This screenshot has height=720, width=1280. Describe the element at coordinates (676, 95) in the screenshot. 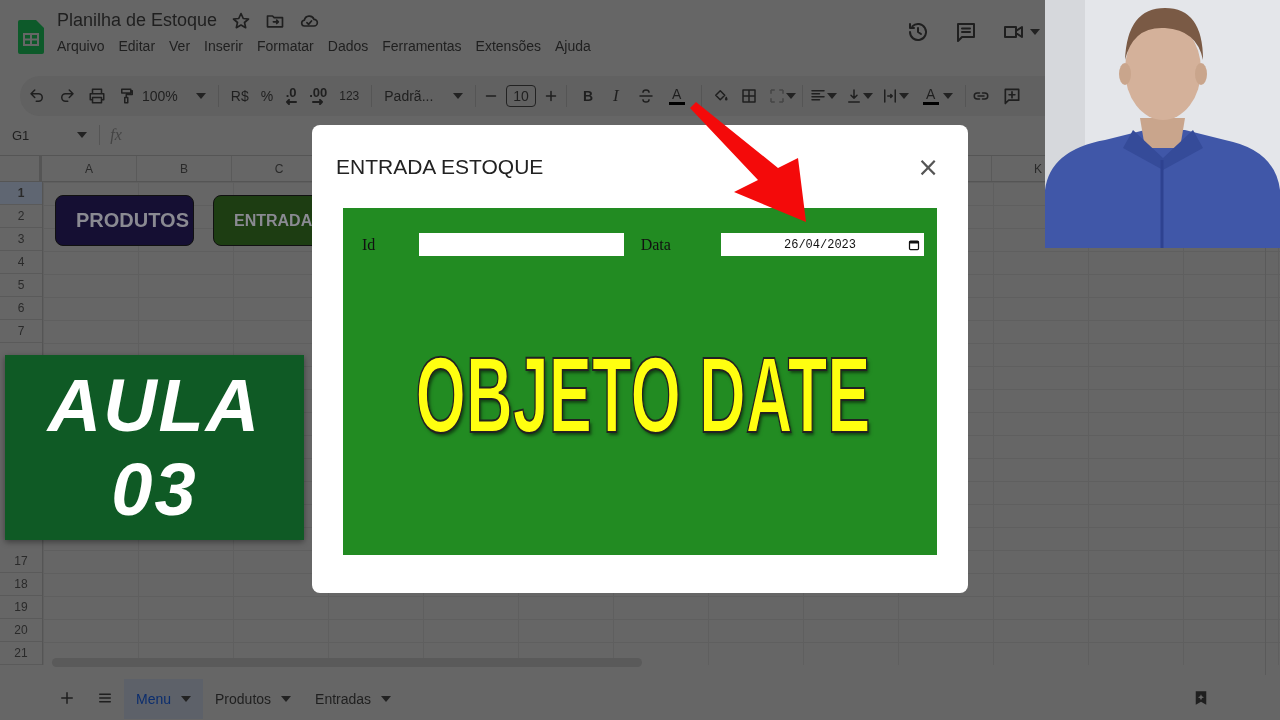

I see `text-color-button: A` at that location.